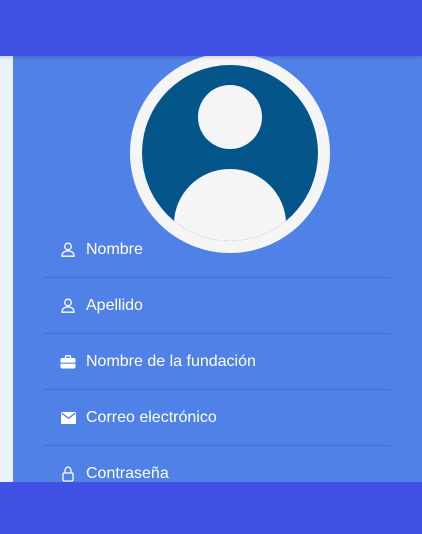 This screenshot has height=534, width=422. What do you see at coordinates (217, 306) in the screenshot?
I see `last-name-field: Apellido` at bounding box center [217, 306].